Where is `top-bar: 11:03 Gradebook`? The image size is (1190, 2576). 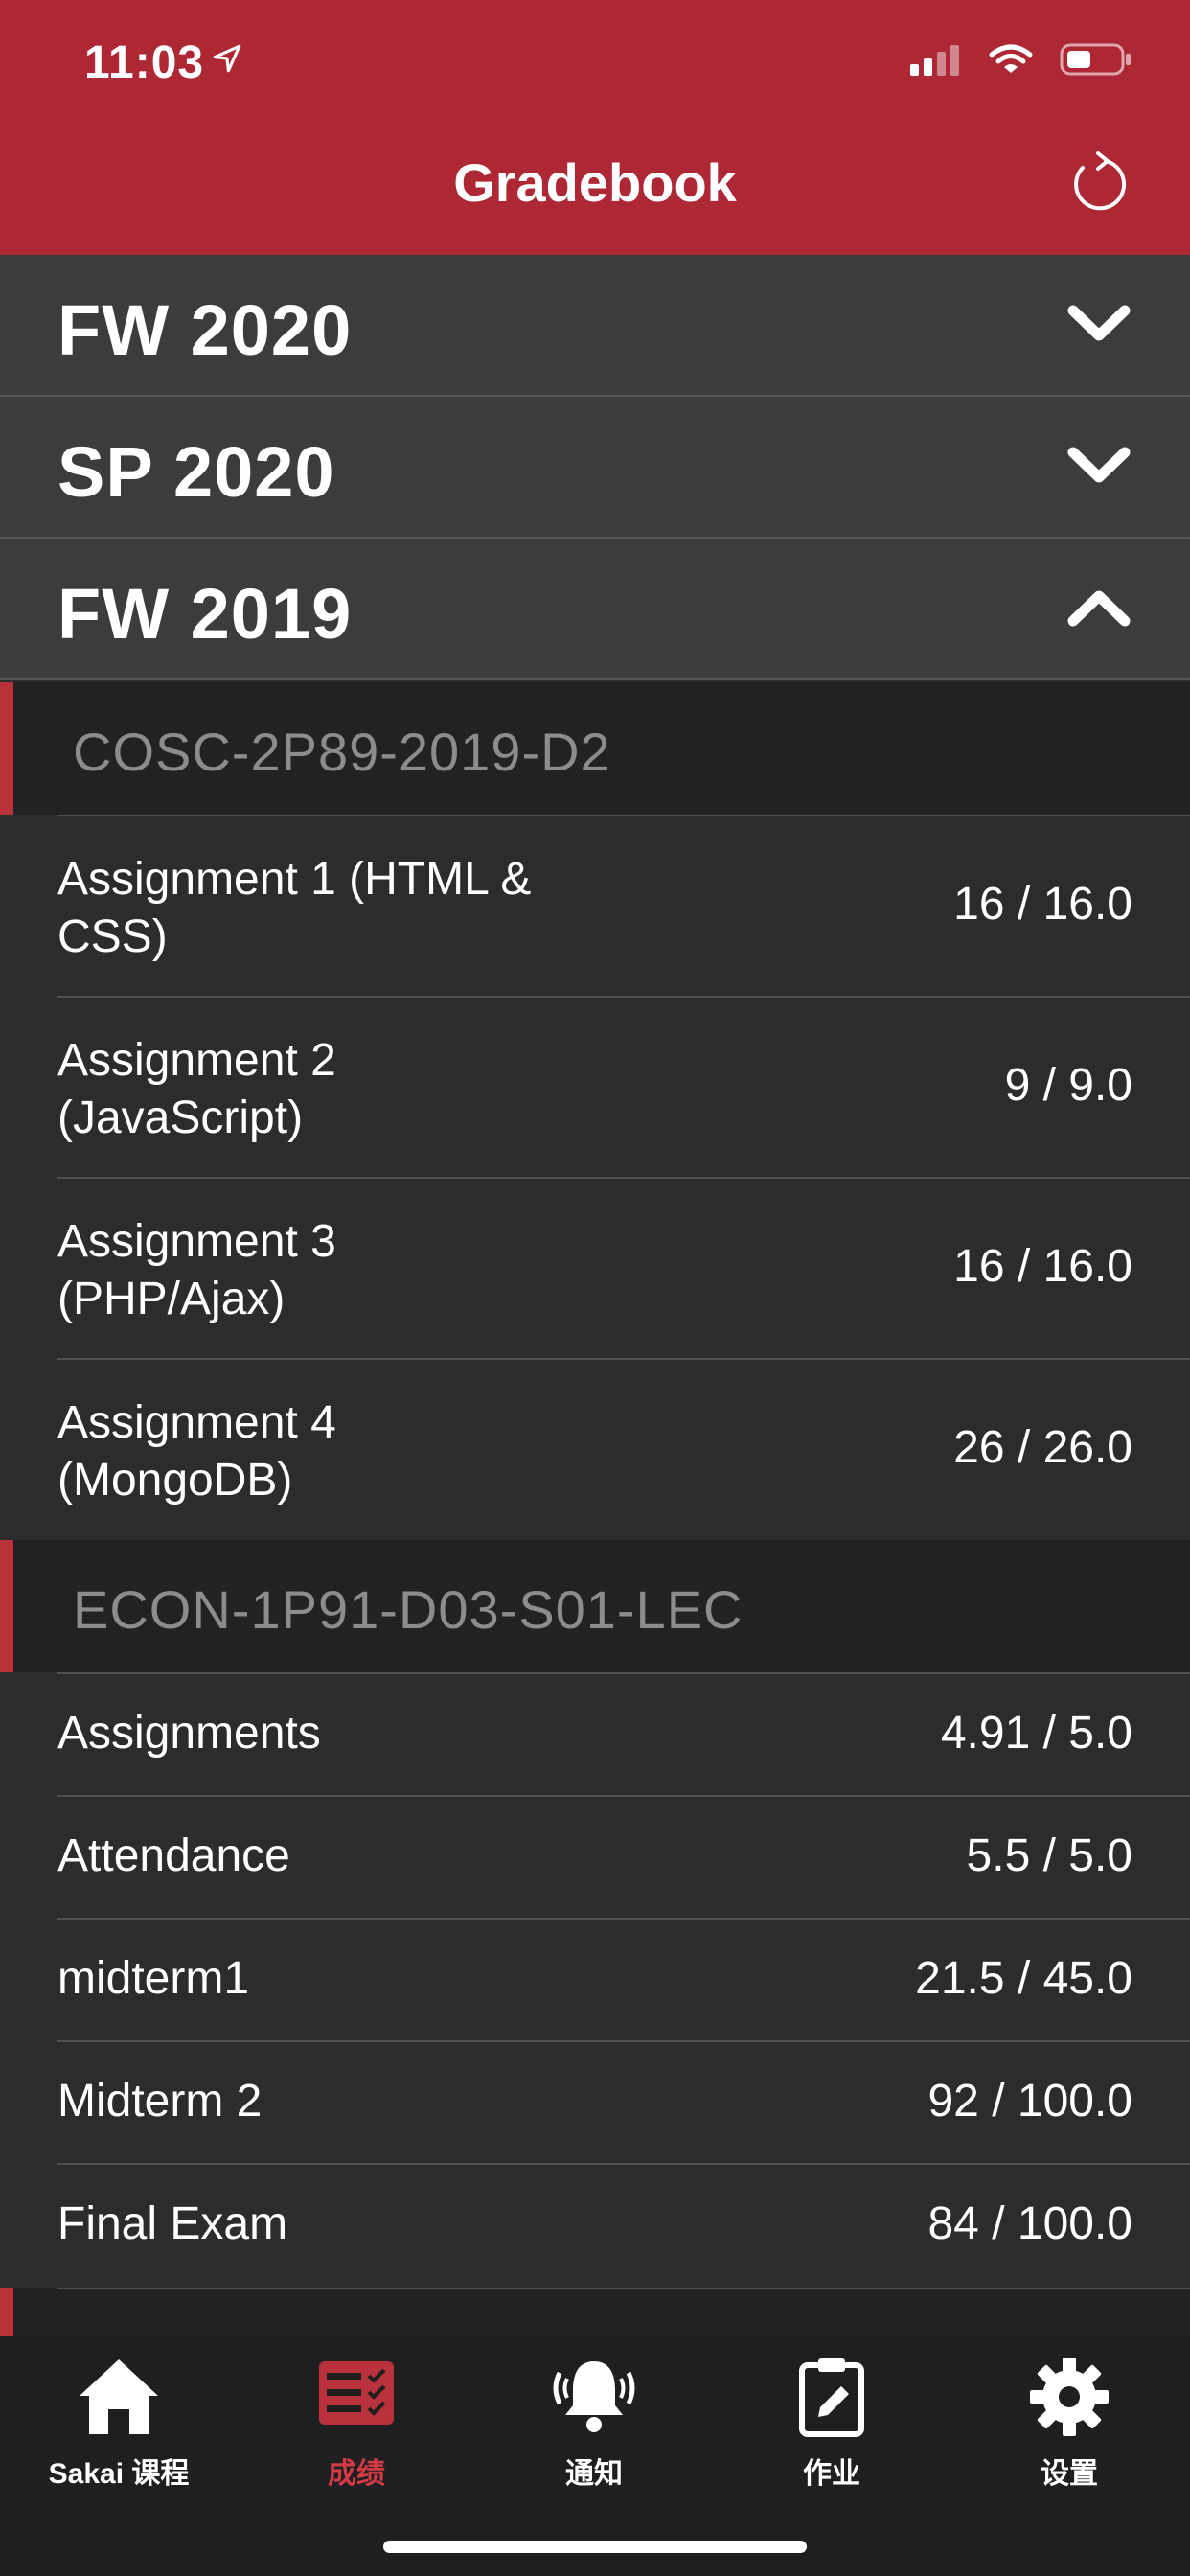
top-bar: 11:03 Gradebook is located at coordinates (595, 127).